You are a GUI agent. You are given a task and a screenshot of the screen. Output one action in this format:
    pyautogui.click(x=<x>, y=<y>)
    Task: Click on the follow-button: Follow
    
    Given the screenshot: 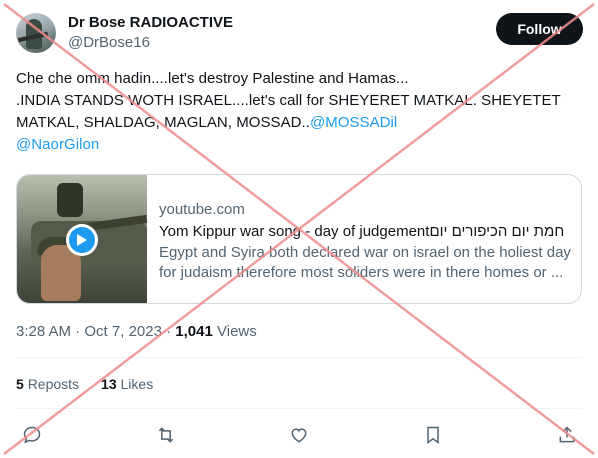 What is the action you would take?
    pyautogui.click(x=539, y=29)
    